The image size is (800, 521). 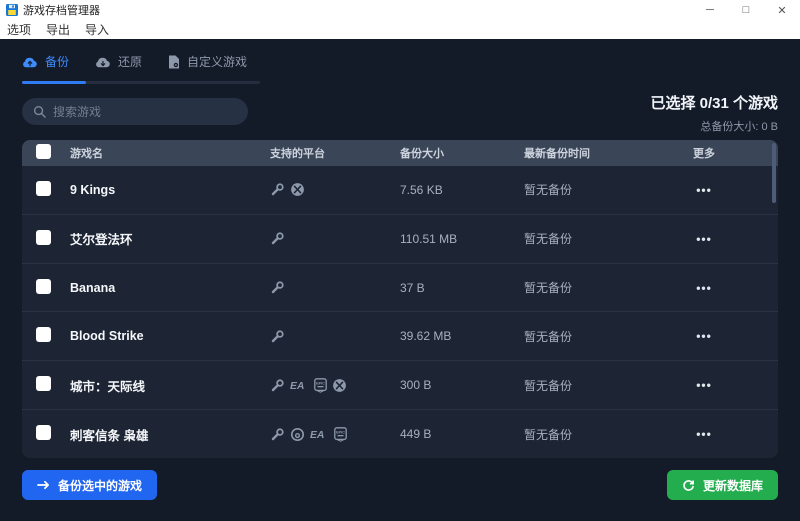 What do you see at coordinates (400, 61) in the screenshot?
I see `tab-bar: 备份 还原 自定义游戏` at bounding box center [400, 61].